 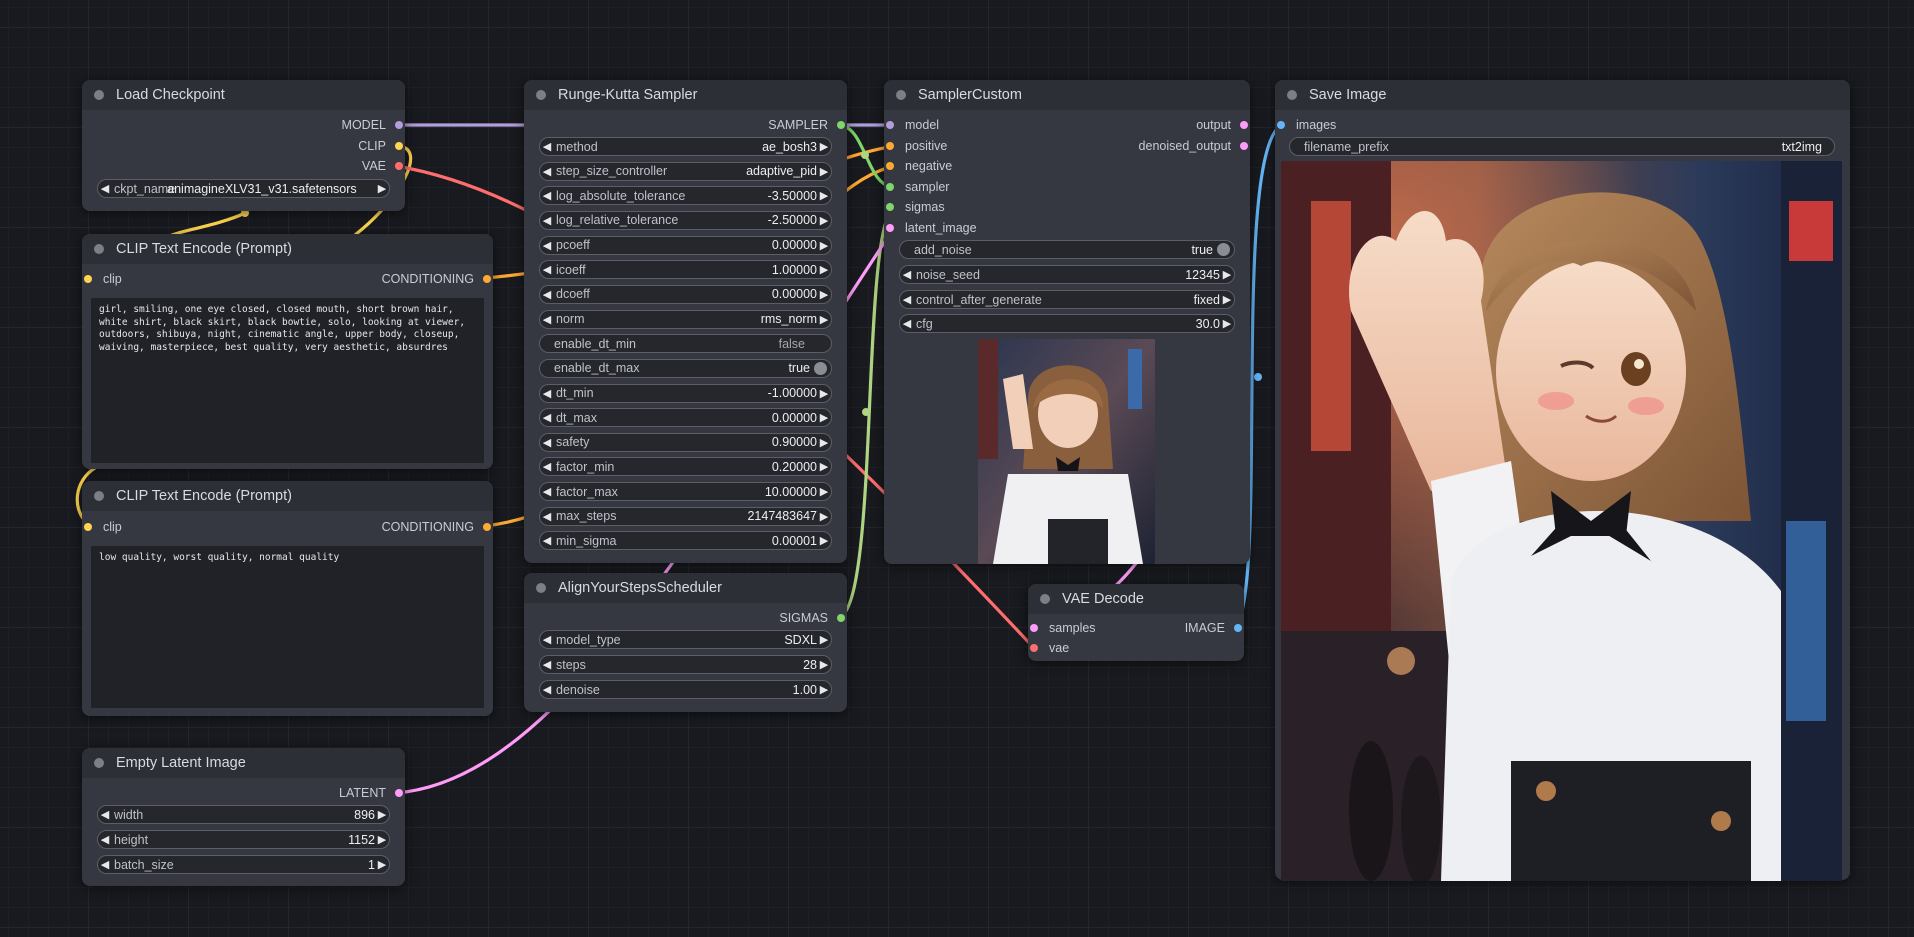 I want to click on widget-max-steps: ◀ max_steps 2147483647 ▶, so click(x=685, y=516).